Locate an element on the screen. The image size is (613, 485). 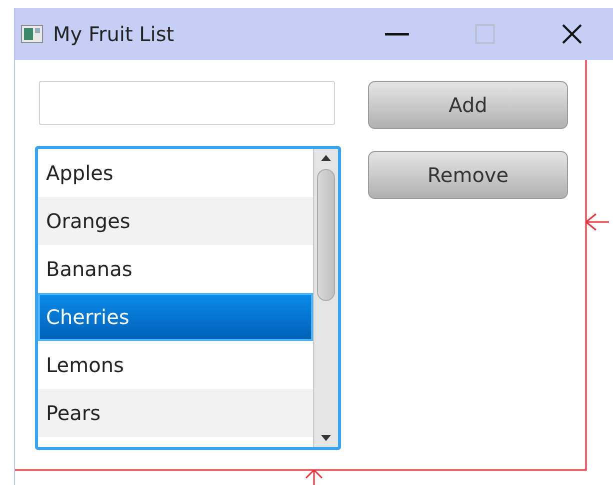
window-title: My Fruit List is located at coordinates (113, 34).